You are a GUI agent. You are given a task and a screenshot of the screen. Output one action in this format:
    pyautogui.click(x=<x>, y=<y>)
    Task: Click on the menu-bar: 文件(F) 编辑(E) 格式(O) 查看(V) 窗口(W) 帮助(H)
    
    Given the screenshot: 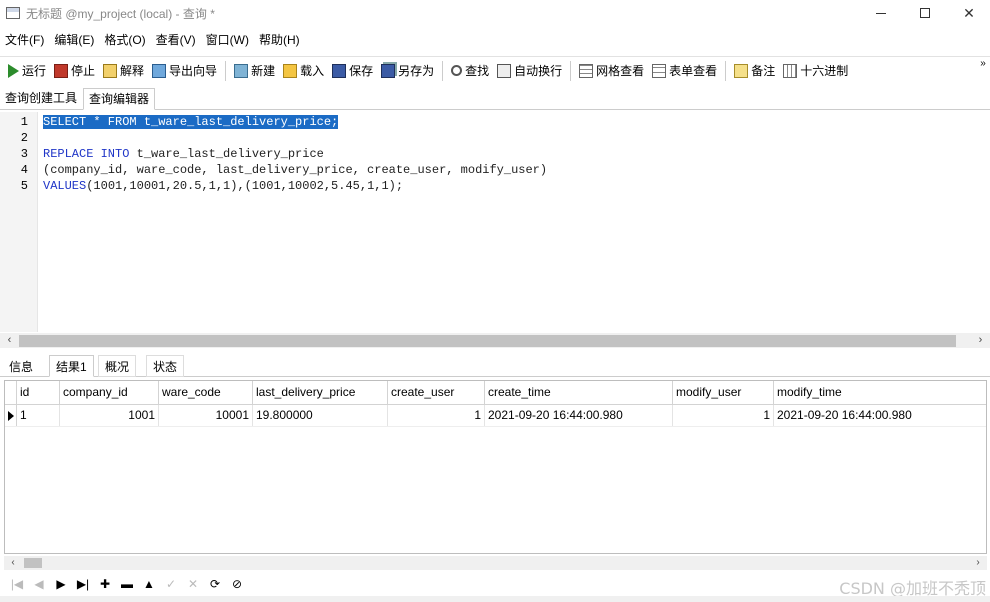 What is the action you would take?
    pyautogui.click(x=152, y=40)
    